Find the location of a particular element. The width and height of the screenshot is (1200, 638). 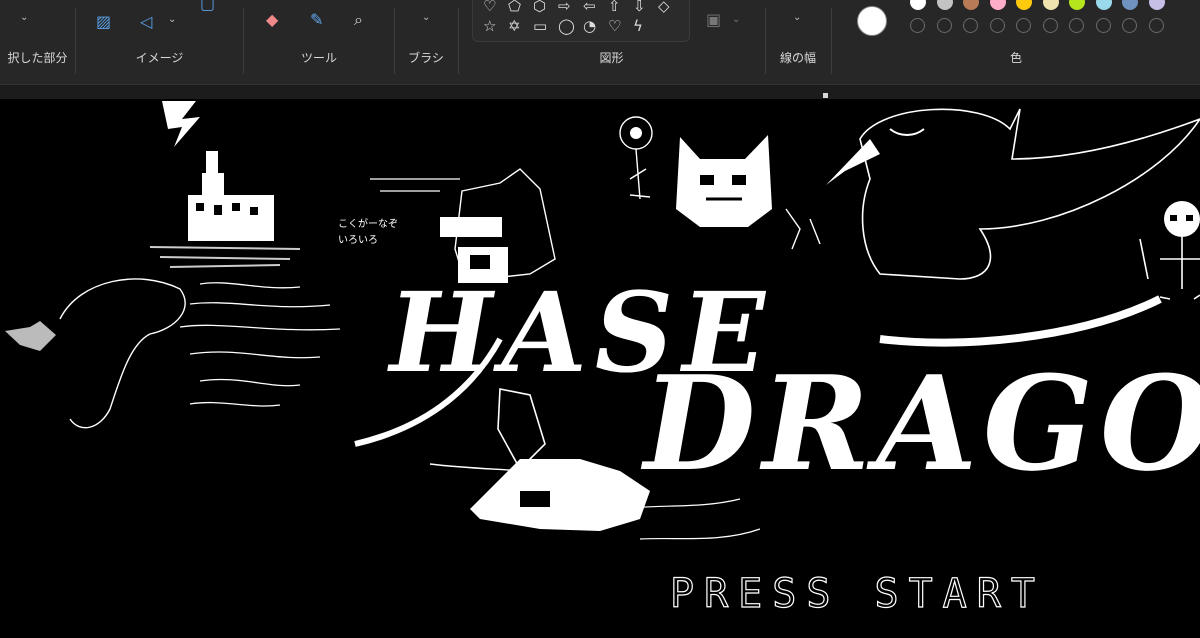

small-creature is located at coordinates (30, 336).